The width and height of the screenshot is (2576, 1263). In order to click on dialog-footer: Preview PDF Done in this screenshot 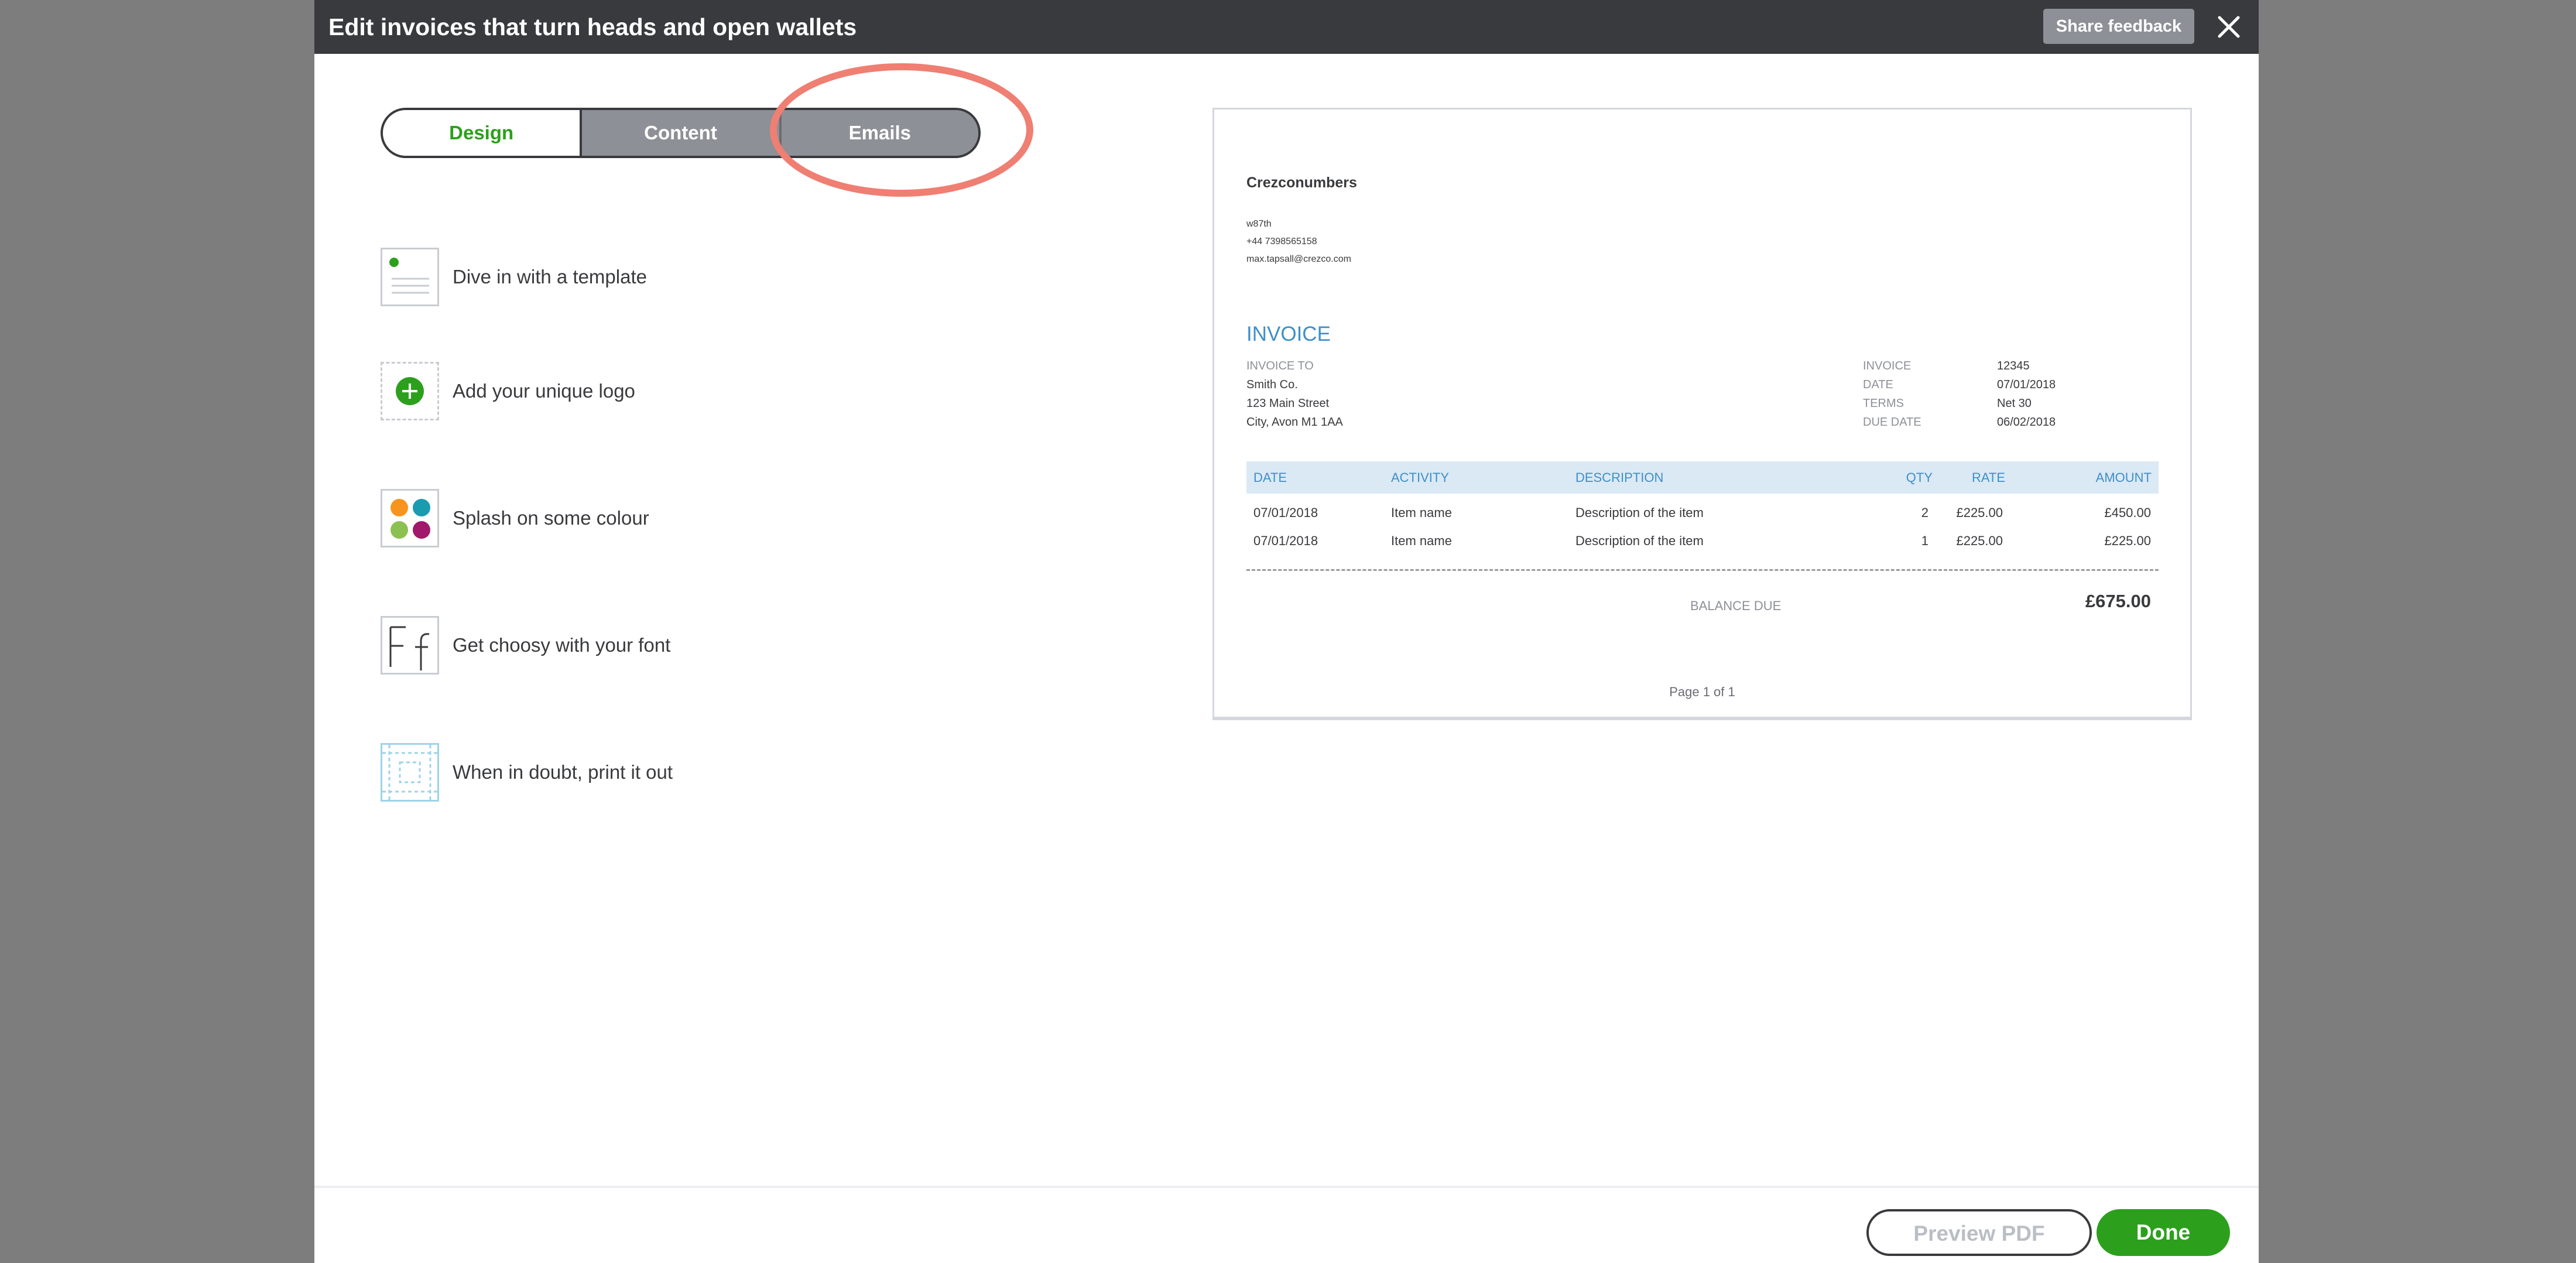, I will do `click(1286, 1224)`.